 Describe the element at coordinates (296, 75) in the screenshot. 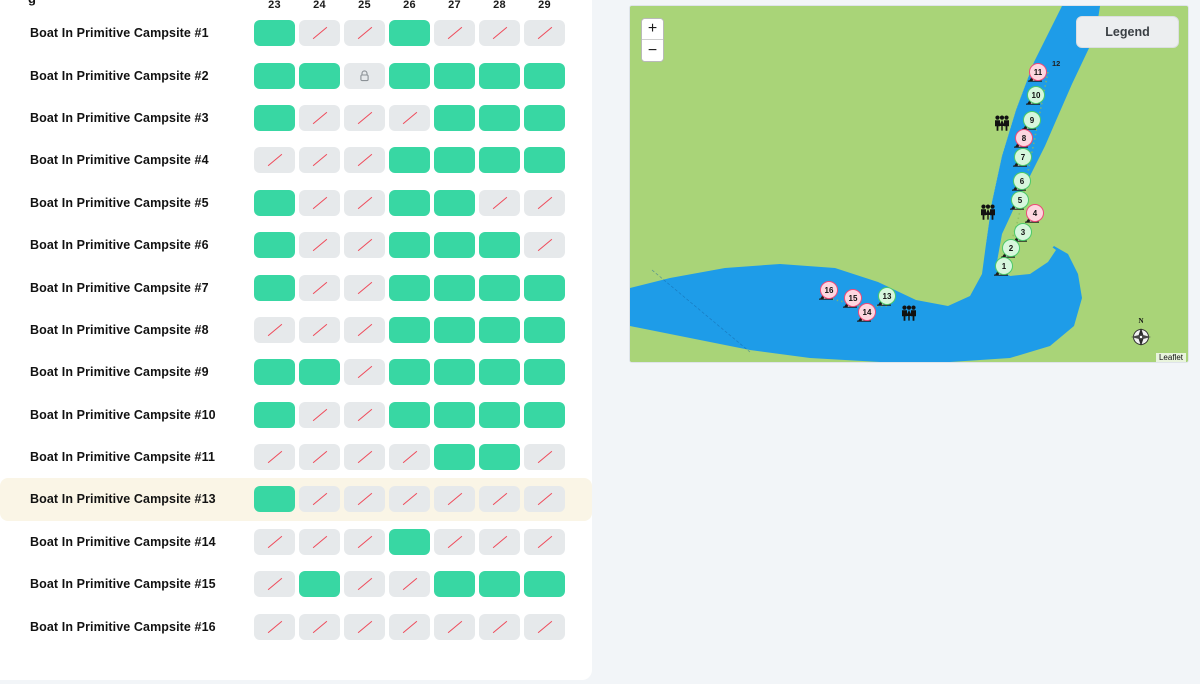

I see `table-row: Boat In Primitive Campsite #2` at that location.